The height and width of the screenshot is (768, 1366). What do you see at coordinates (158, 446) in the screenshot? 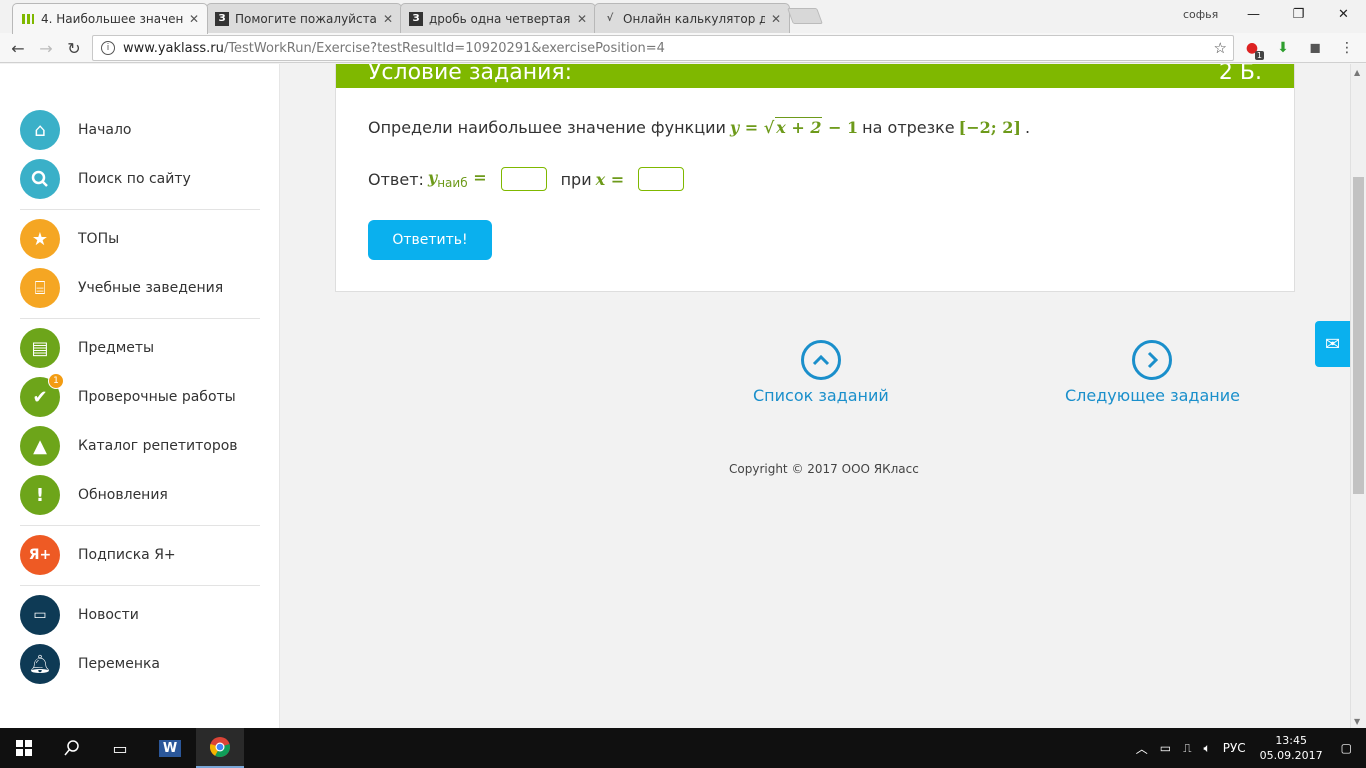
I see `sidebar-item-label: Каталог репетиторов` at bounding box center [158, 446].